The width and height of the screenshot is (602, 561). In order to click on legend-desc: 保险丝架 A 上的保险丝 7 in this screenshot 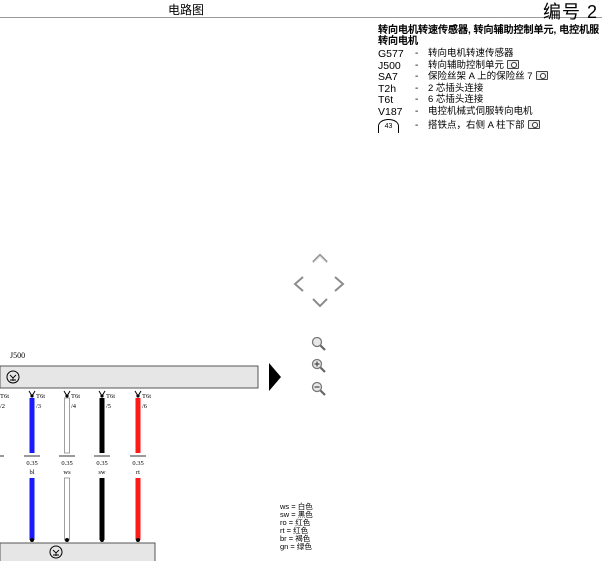, I will do `click(488, 77)`.